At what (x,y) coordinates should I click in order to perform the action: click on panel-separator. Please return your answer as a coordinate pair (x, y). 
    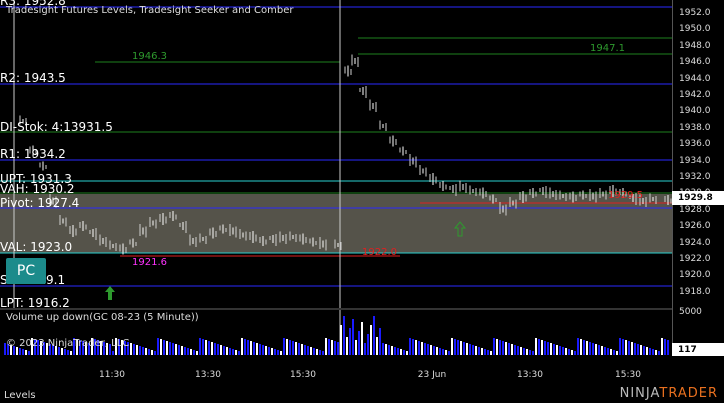
    Looking at the image, I should click on (362, 309).